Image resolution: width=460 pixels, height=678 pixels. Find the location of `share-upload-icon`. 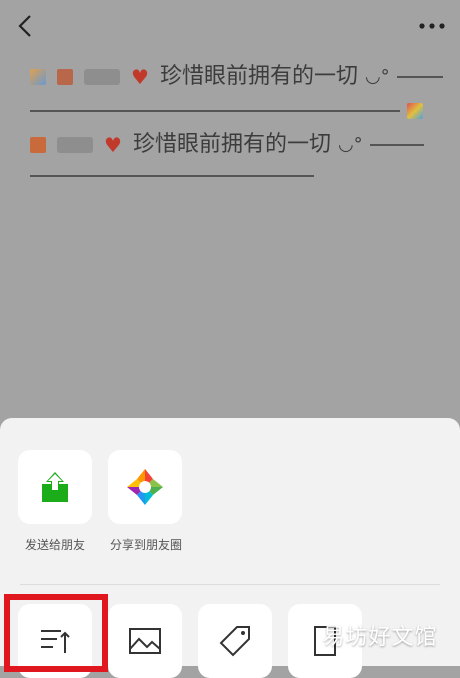

share-upload-icon is located at coordinates (55, 487).